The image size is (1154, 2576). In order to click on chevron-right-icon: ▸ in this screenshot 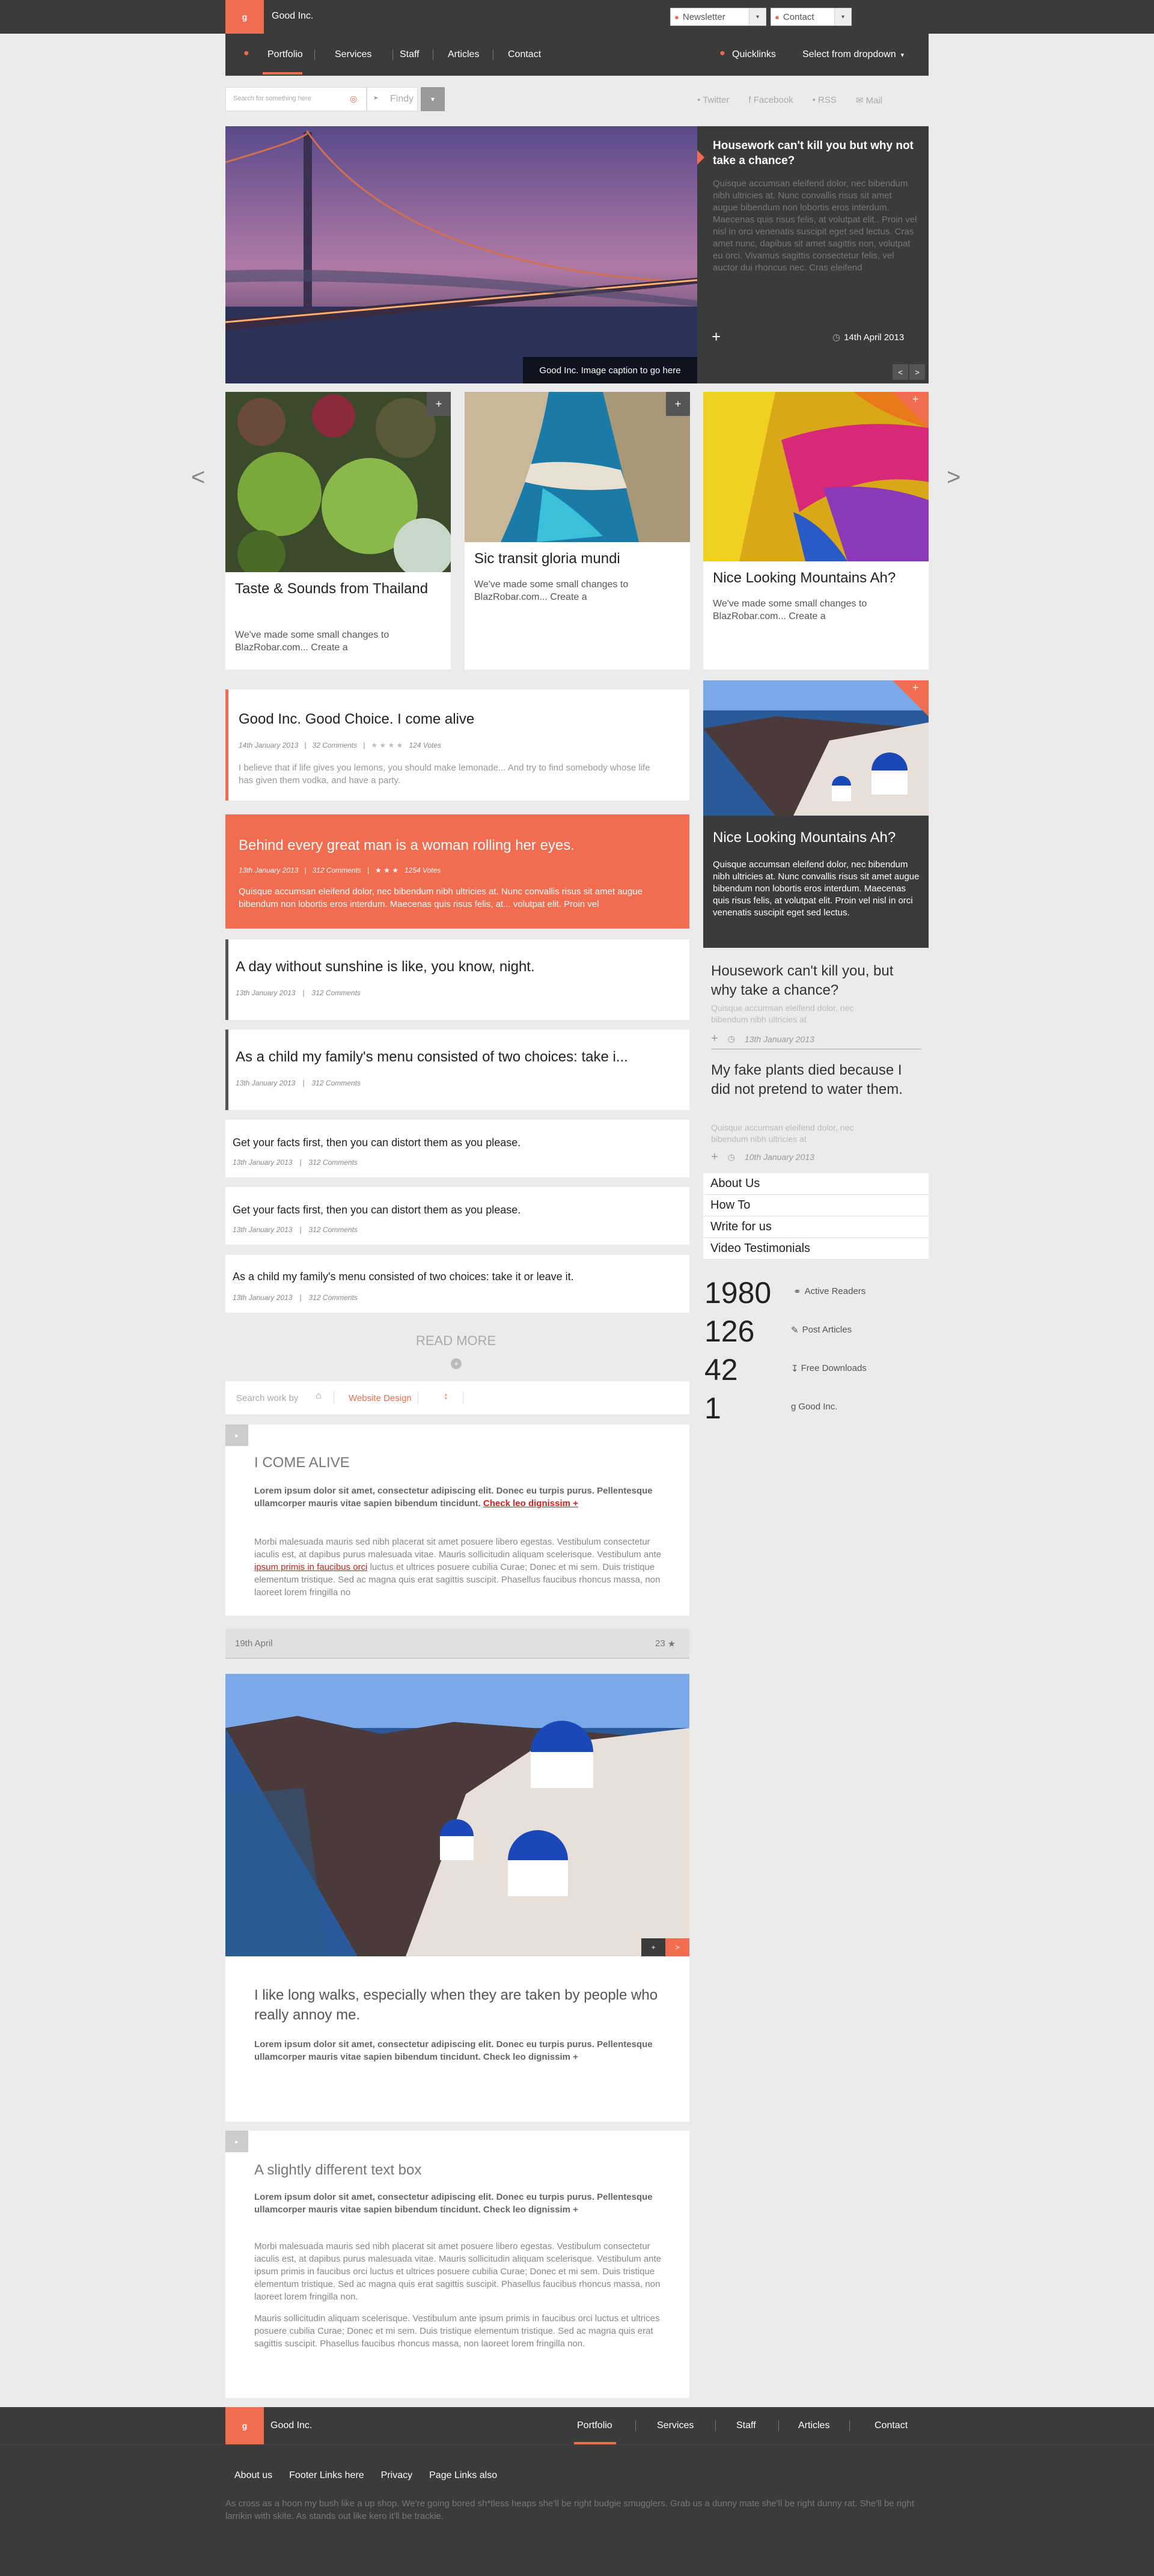, I will do `click(237, 2142)`.